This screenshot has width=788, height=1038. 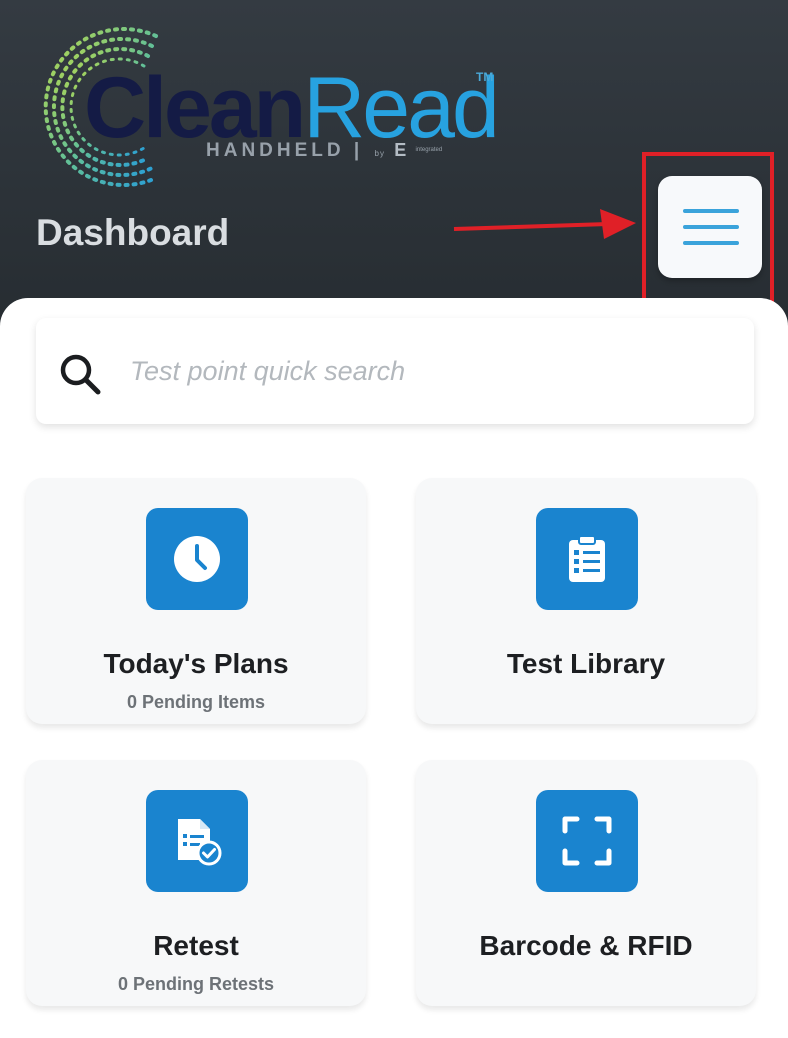 What do you see at coordinates (586, 945) in the screenshot?
I see `tile-title: Barcode & RFID` at bounding box center [586, 945].